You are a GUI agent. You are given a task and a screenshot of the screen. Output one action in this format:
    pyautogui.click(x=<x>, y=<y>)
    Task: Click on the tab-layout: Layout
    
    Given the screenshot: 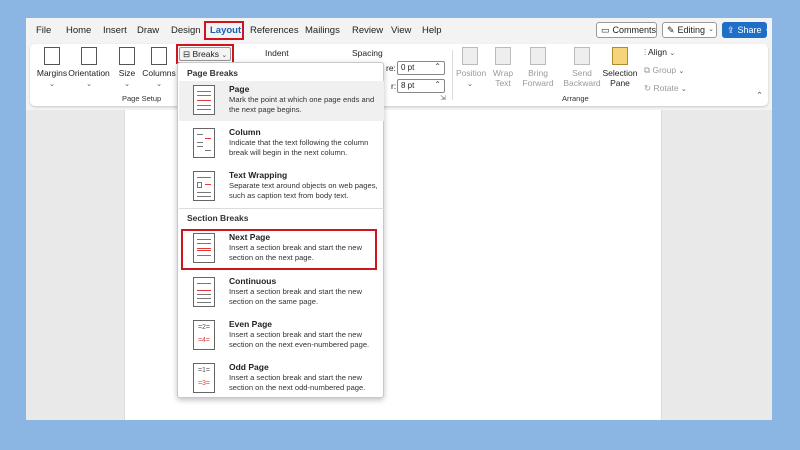 What is the action you would take?
    pyautogui.click(x=225, y=30)
    